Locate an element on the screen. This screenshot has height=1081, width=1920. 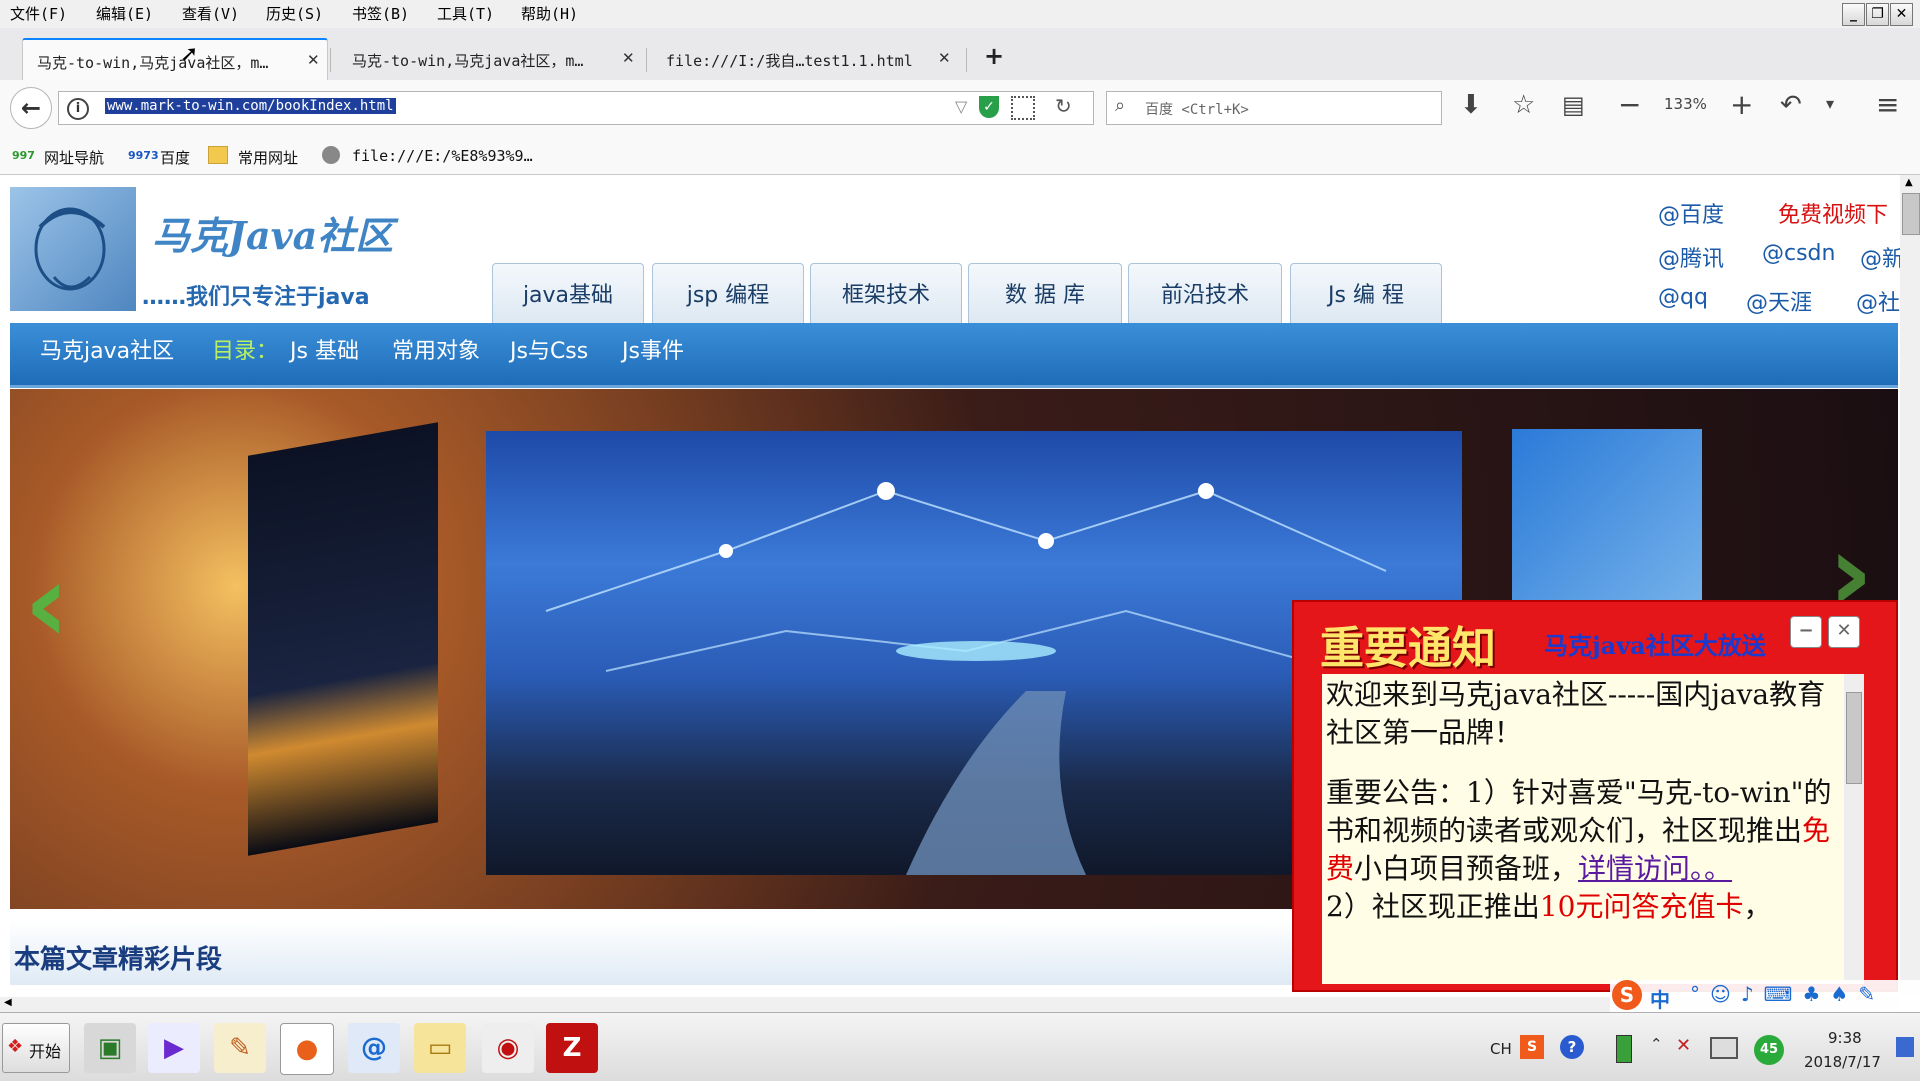
clock-time: 9:38 is located at coordinates (1845, 1038).